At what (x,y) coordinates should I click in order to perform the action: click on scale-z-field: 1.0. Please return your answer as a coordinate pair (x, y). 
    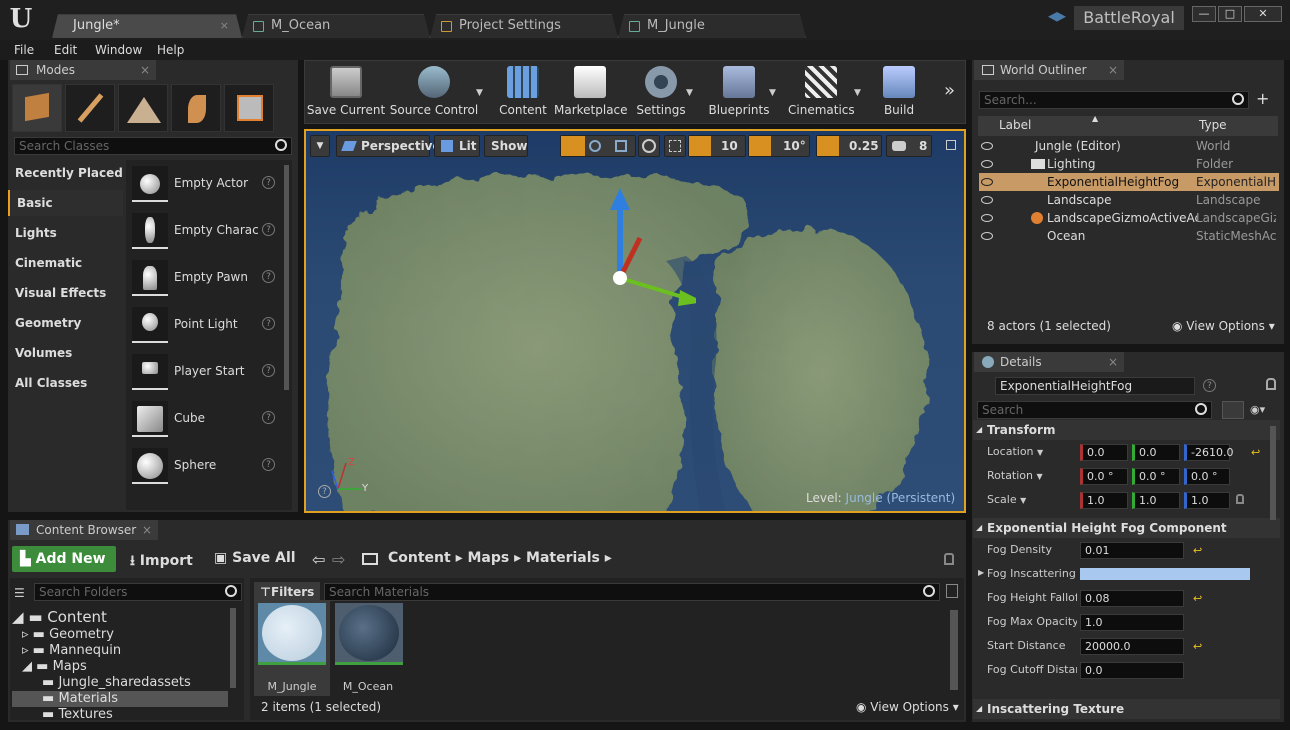
    Looking at the image, I should click on (1207, 500).